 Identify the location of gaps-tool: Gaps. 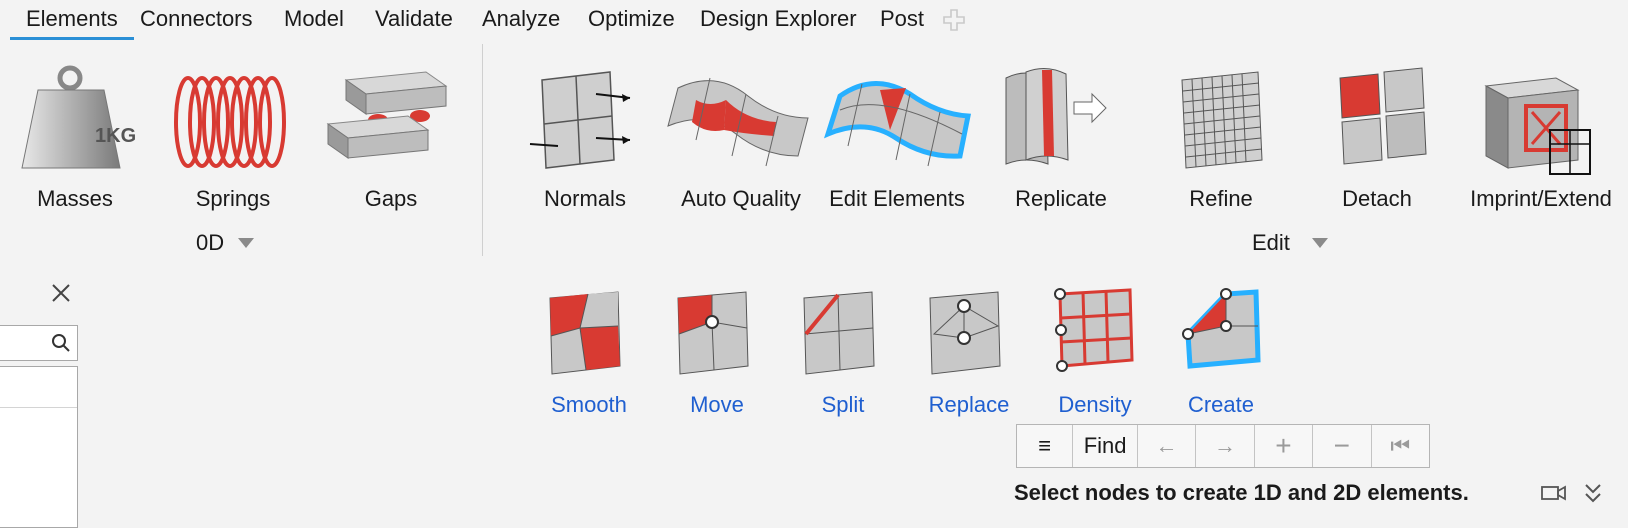
(391, 145).